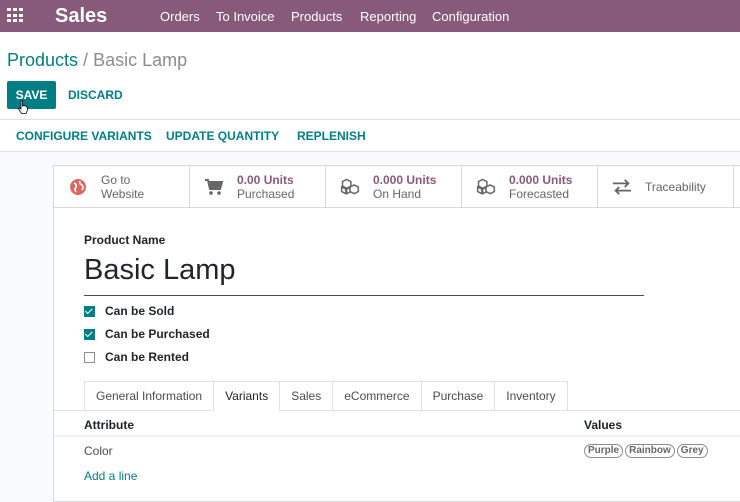 This screenshot has width=740, height=502. What do you see at coordinates (149, 396) in the screenshot?
I see `tab-general-information: General Information` at bounding box center [149, 396].